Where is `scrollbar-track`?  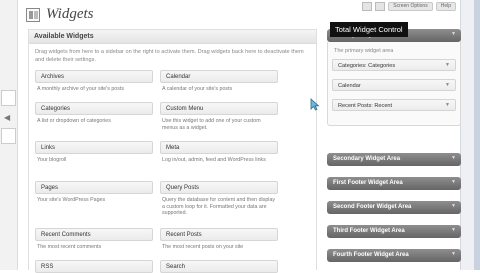
scrollbar-track is located at coordinates (477, 135).